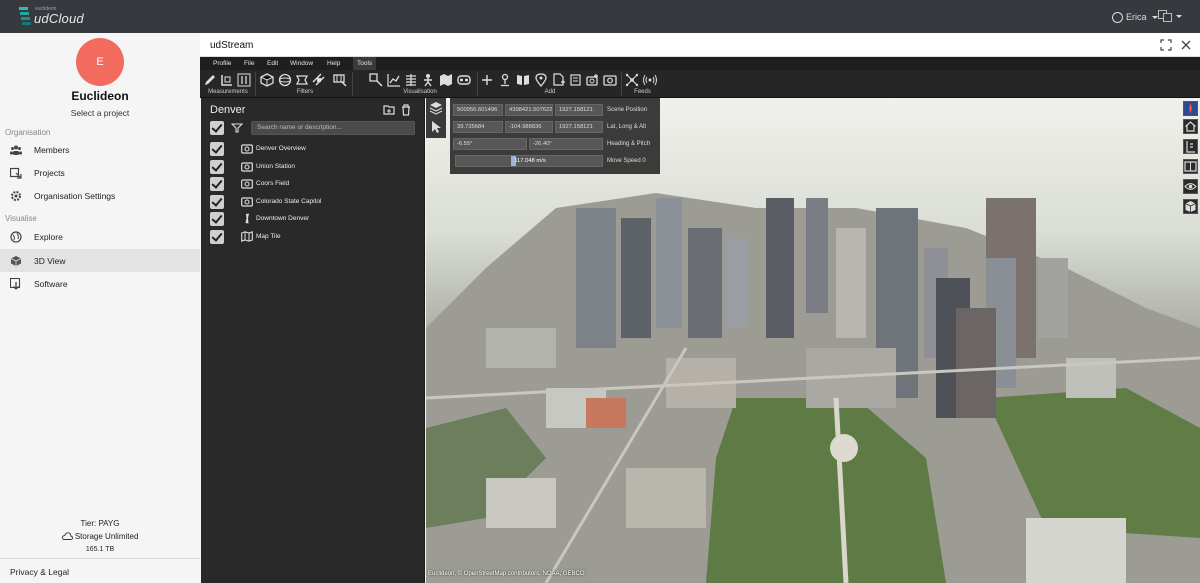 This screenshot has height=583, width=1200. What do you see at coordinates (100, 236) in the screenshot?
I see `sidebar-item-explore: Explore` at bounding box center [100, 236].